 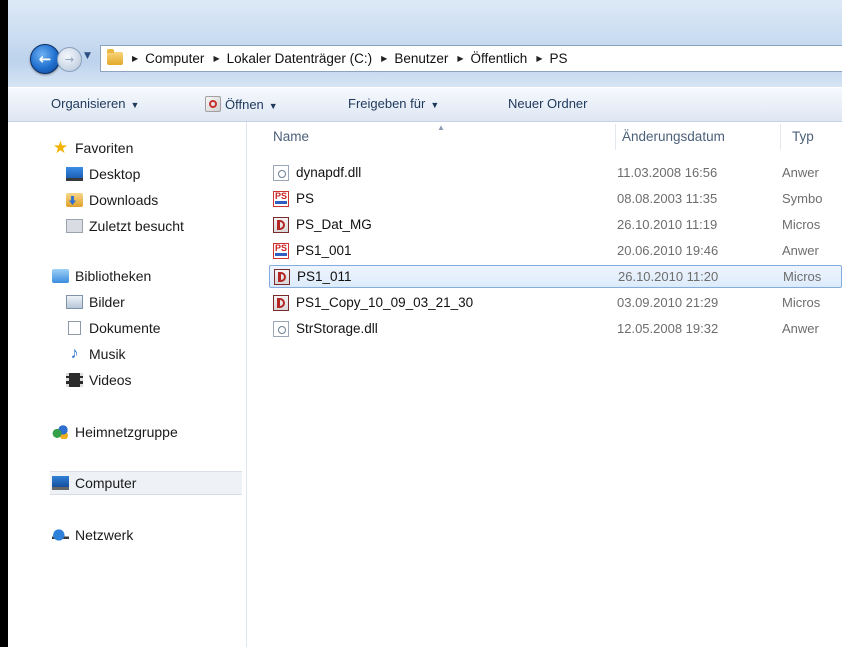 I want to click on pictures-icon, so click(x=74, y=302).